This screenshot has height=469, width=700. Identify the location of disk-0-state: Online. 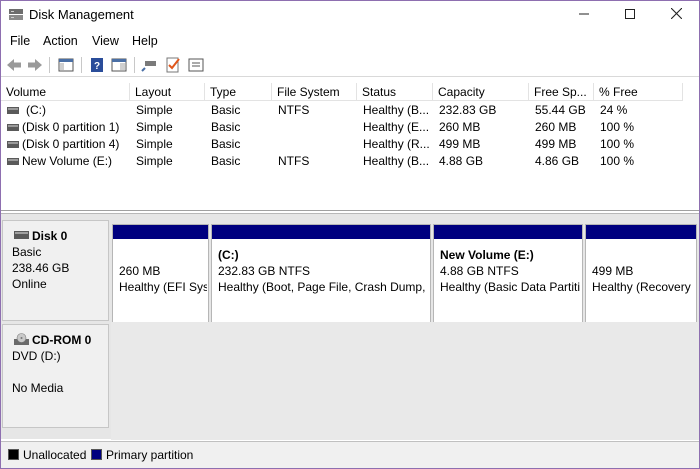
(29, 284).